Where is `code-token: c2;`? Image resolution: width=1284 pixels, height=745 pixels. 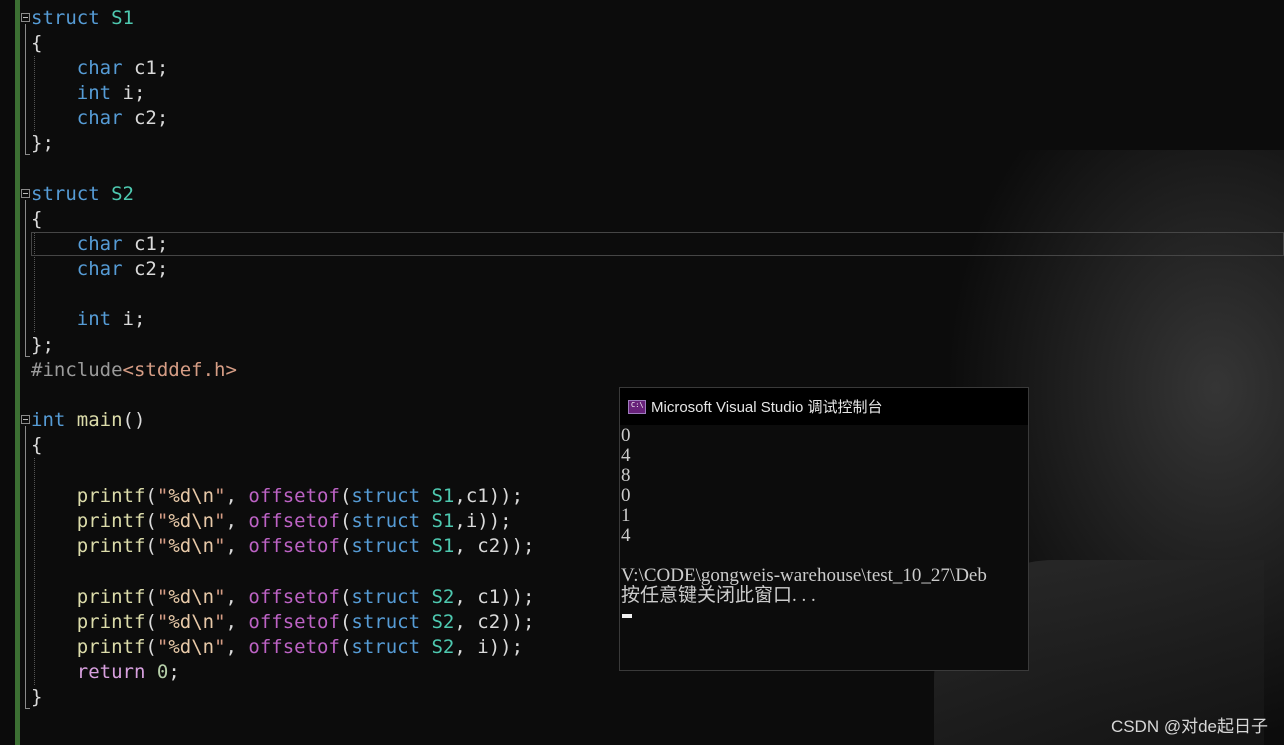
code-token: c2; is located at coordinates (145, 118).